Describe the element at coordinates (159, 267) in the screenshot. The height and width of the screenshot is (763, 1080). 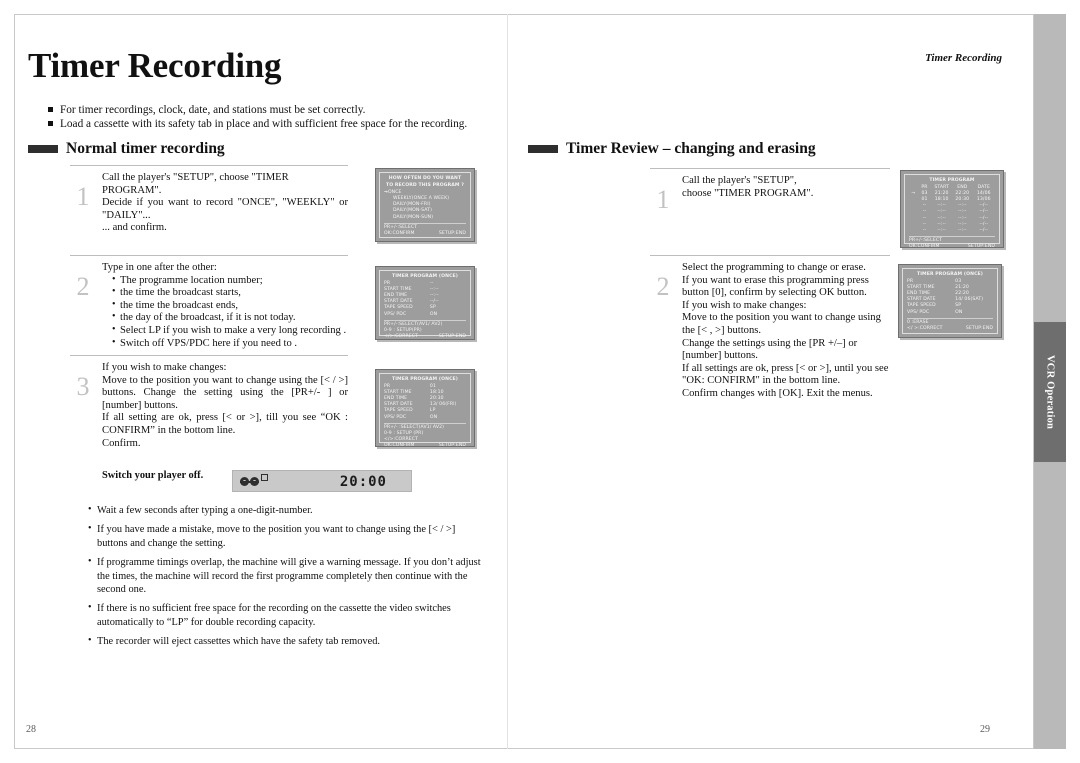
I see `step-line: Type in one after the other:` at that location.